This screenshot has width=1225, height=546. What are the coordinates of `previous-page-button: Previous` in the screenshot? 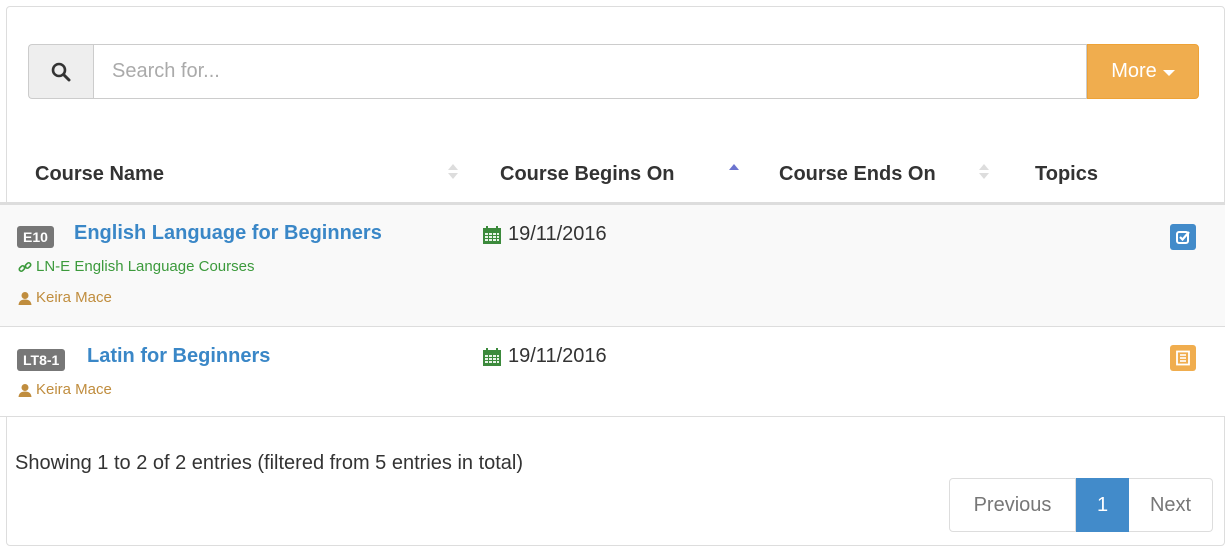 It's located at (1012, 505).